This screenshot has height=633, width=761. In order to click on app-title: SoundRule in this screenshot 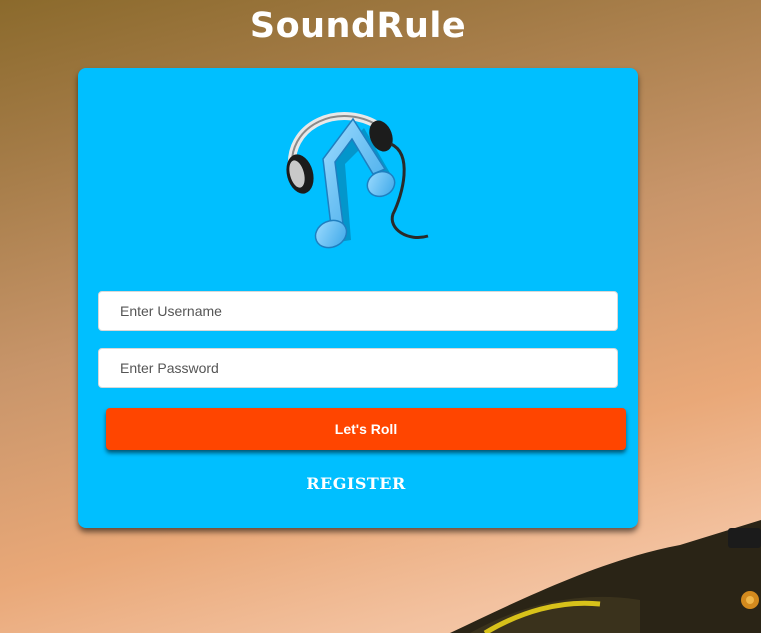, I will do `click(358, 26)`.